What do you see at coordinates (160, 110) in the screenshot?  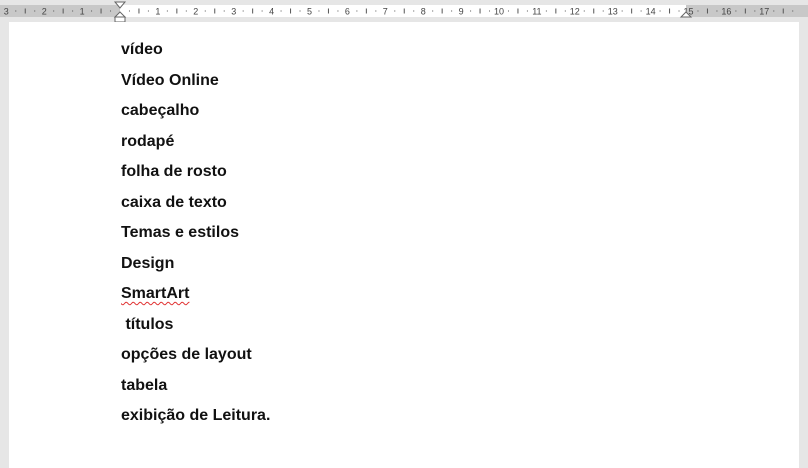 I see `paragraph-text: cabeçalho` at bounding box center [160, 110].